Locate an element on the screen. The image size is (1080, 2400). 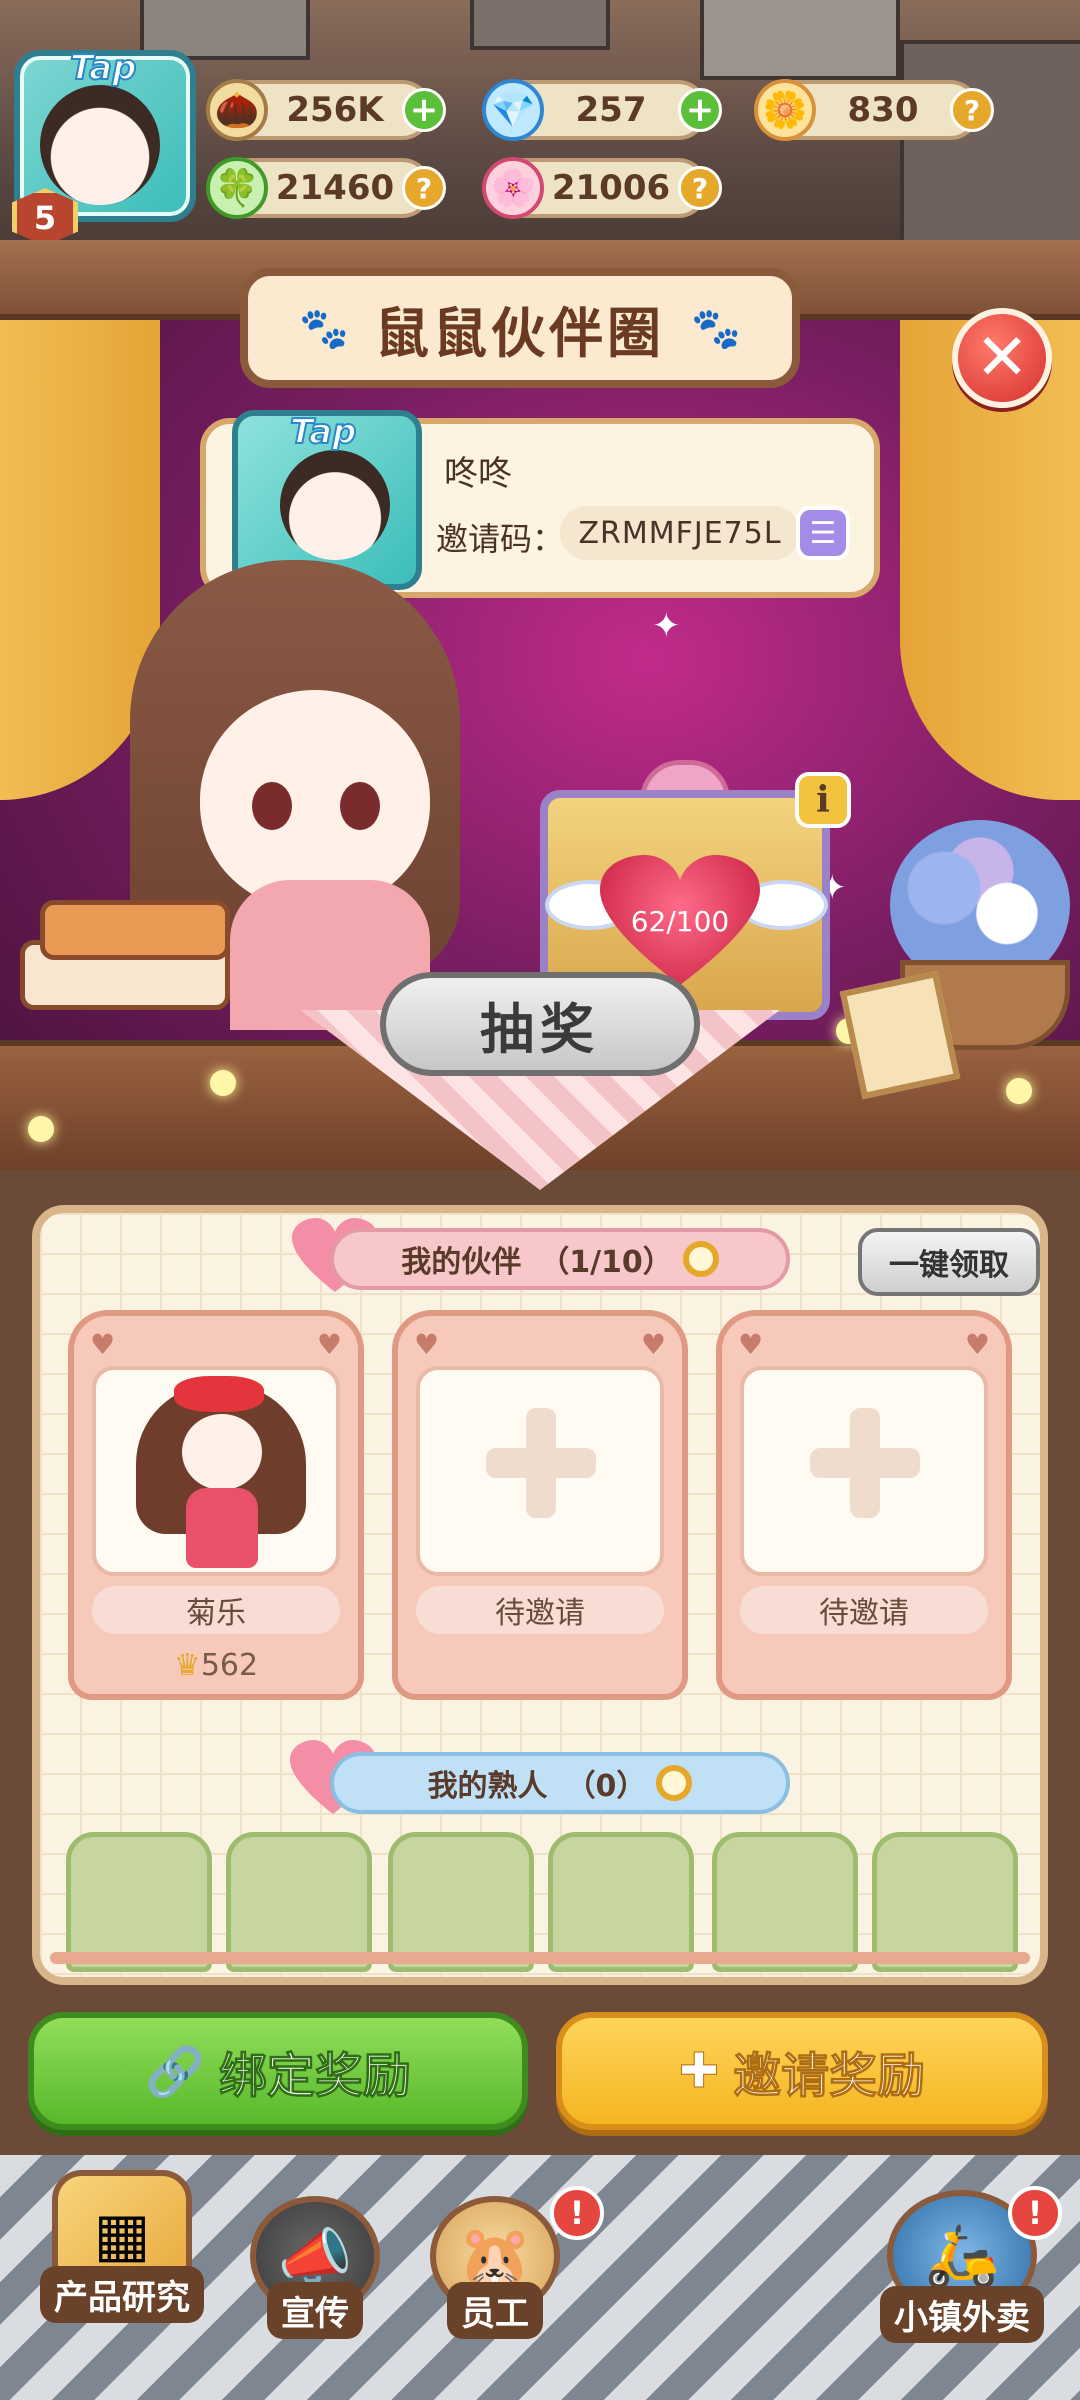
profile-avatar is located at coordinates (335, 505).